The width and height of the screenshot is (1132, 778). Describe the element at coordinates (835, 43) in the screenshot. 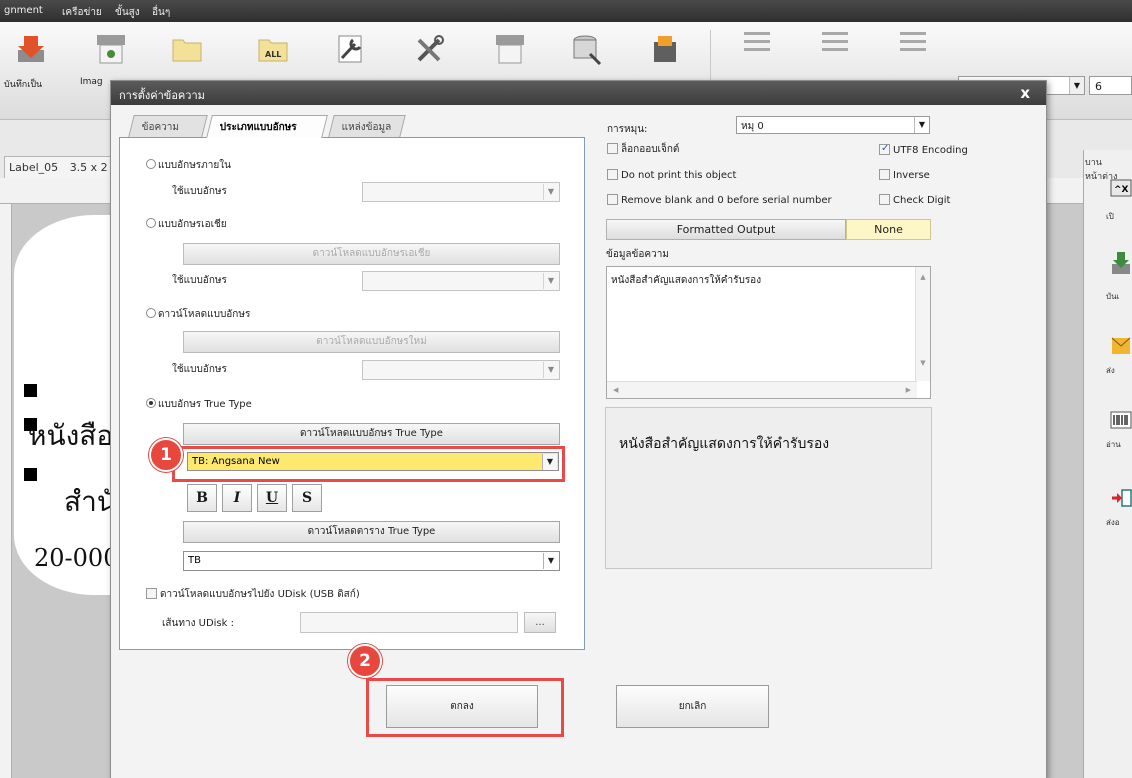

I see `align-center-icon` at that location.